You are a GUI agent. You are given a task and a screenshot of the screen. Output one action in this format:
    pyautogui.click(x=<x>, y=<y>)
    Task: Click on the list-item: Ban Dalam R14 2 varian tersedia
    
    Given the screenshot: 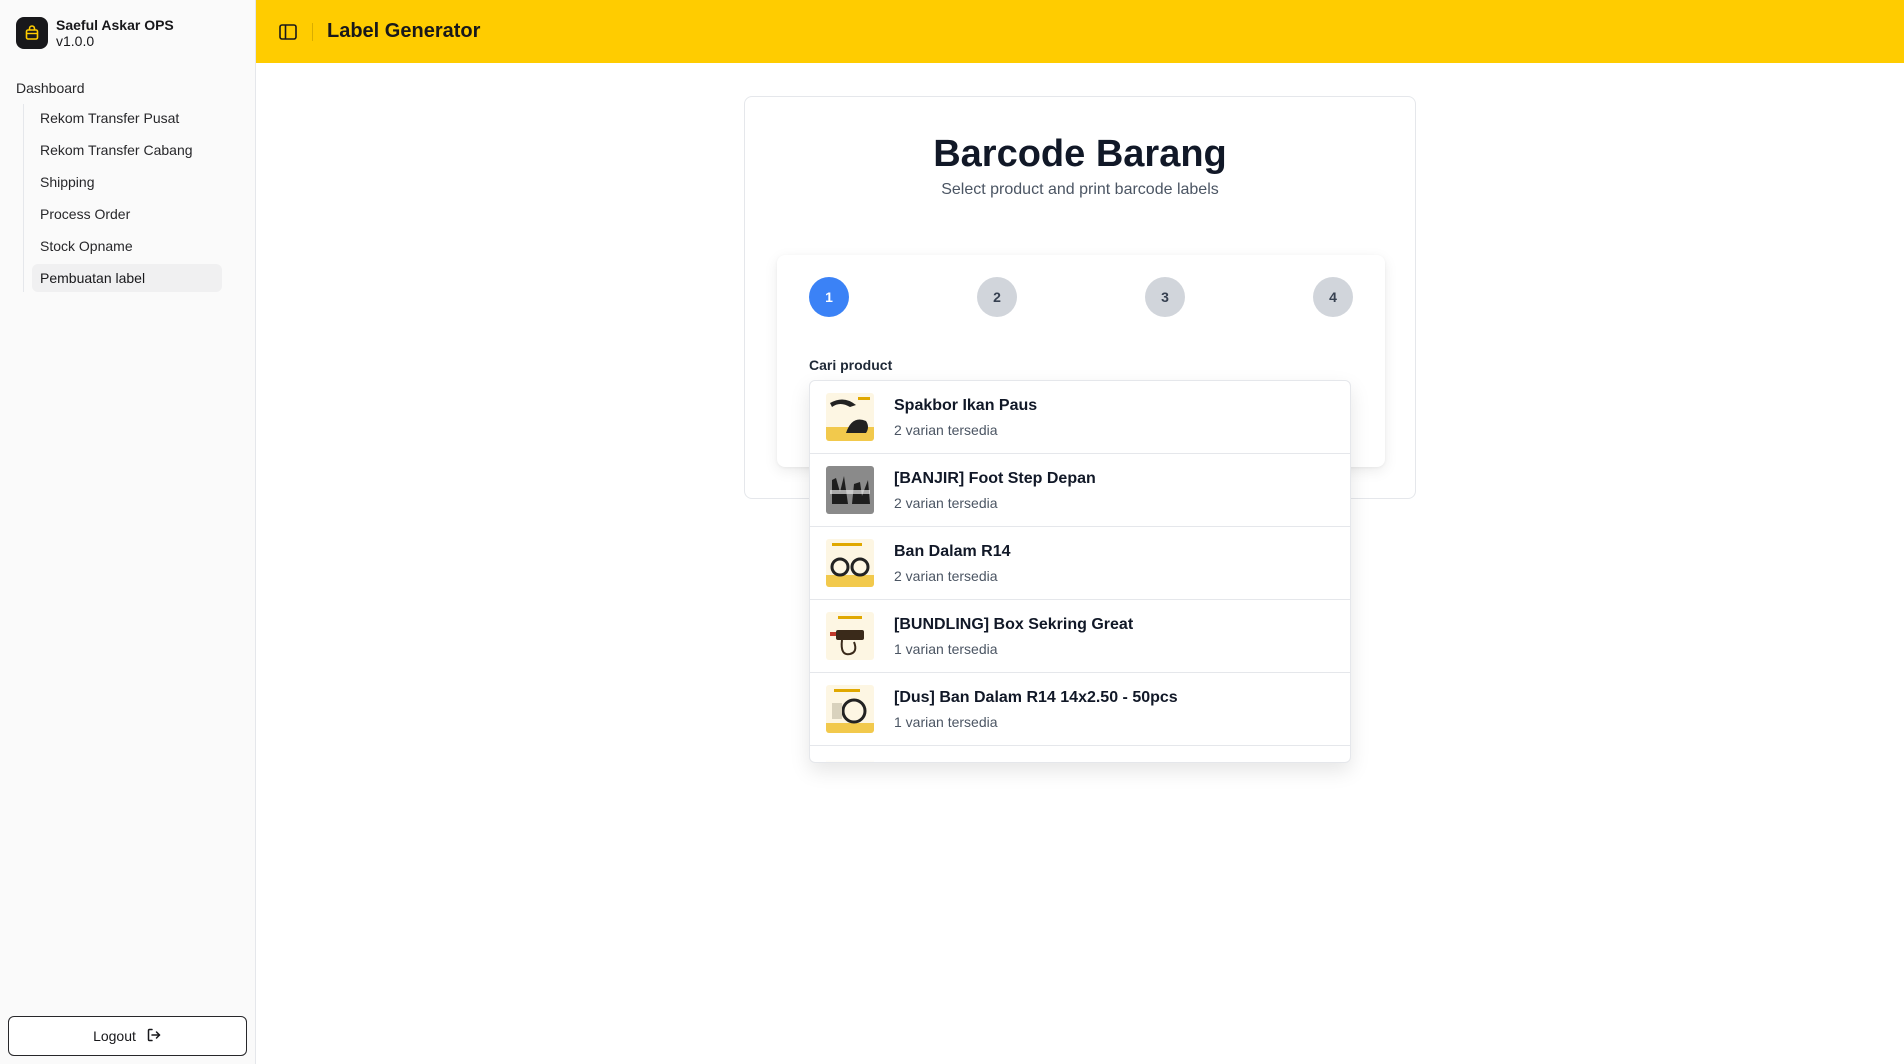 What is the action you would take?
    pyautogui.click(x=1080, y=563)
    